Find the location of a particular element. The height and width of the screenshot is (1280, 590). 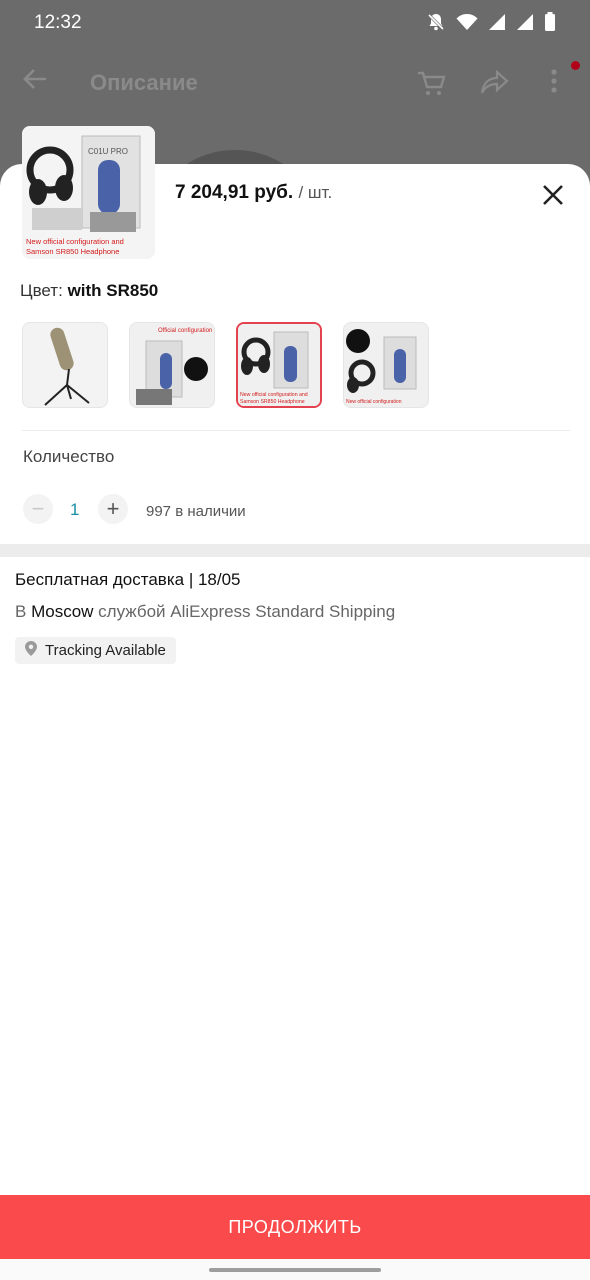

delivery-title: Бесплатная доставка | 18/05 is located at coordinates (128, 579).